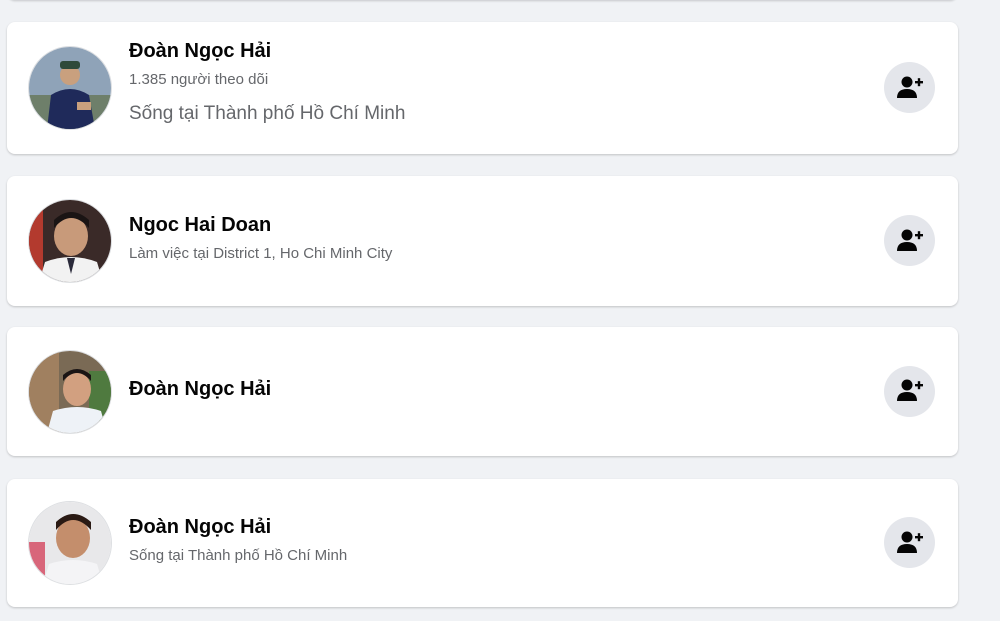  What do you see at coordinates (260, 225) in the screenshot?
I see `result-name: Ngoc Hai Doan` at bounding box center [260, 225].